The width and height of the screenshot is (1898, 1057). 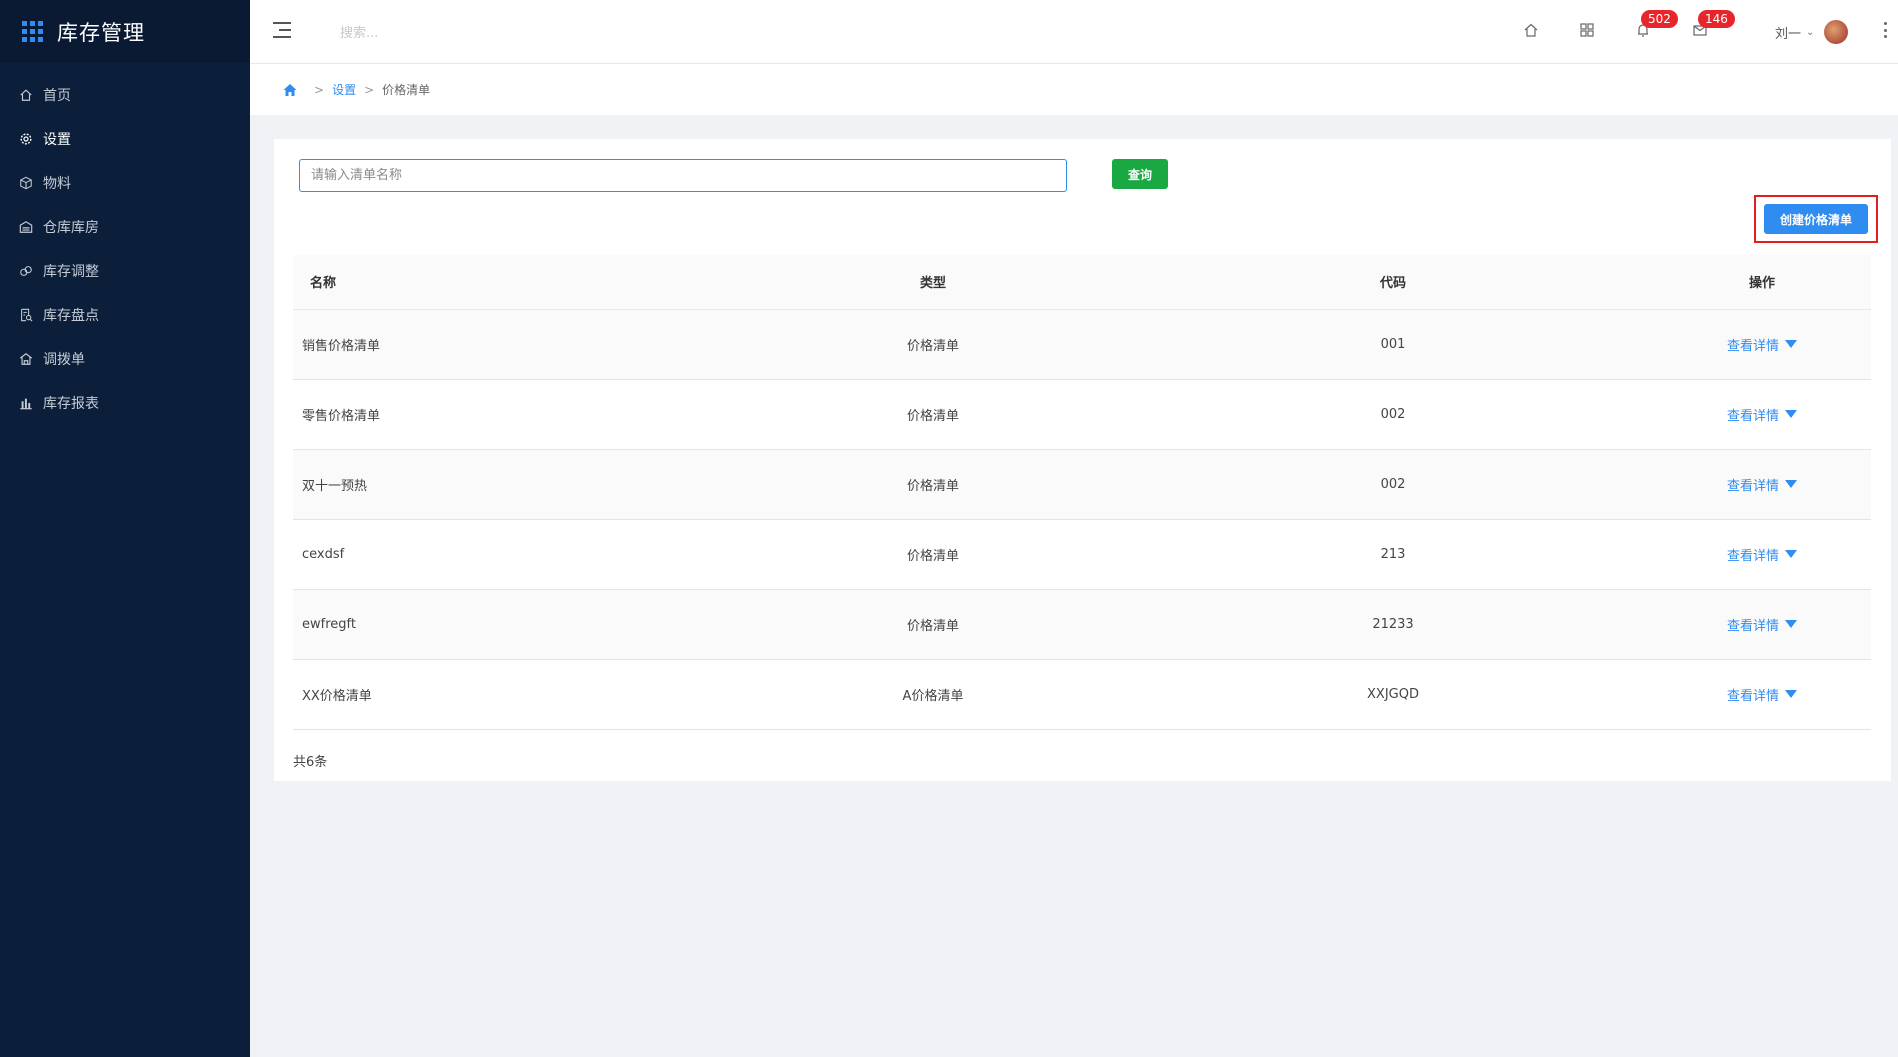 What do you see at coordinates (1836, 32) in the screenshot?
I see `avatar` at bounding box center [1836, 32].